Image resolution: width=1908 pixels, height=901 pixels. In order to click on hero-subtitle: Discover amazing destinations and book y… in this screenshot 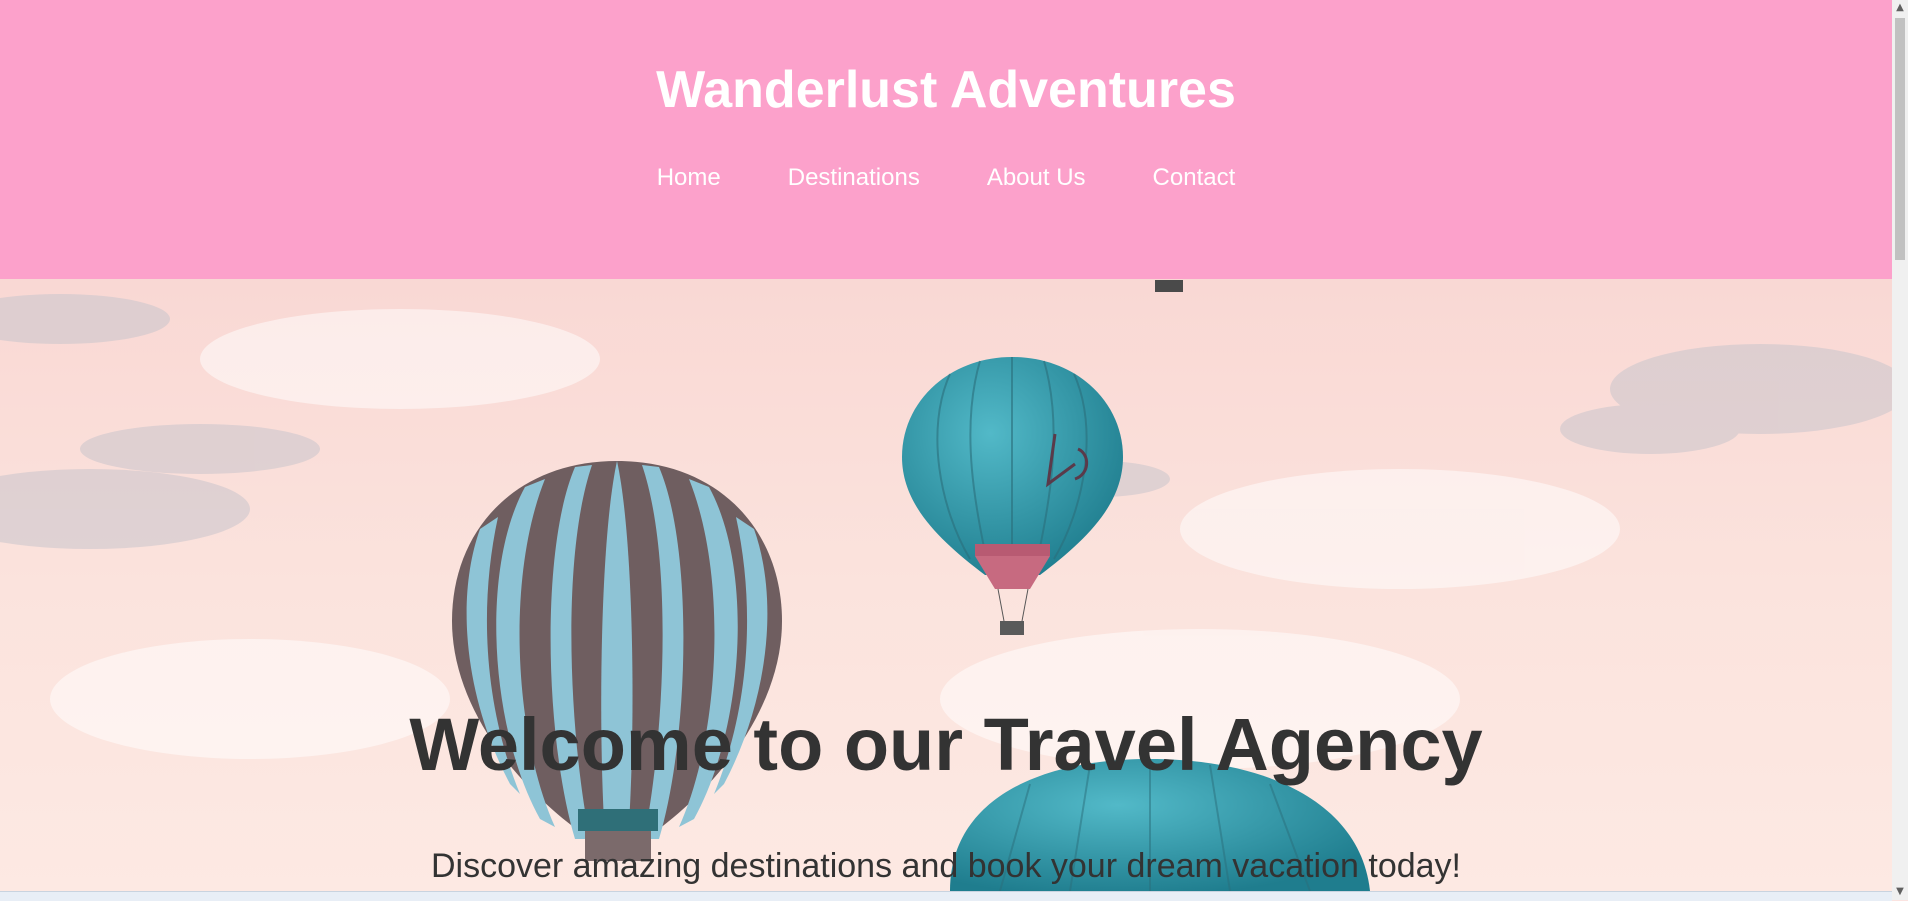, I will do `click(945, 866)`.